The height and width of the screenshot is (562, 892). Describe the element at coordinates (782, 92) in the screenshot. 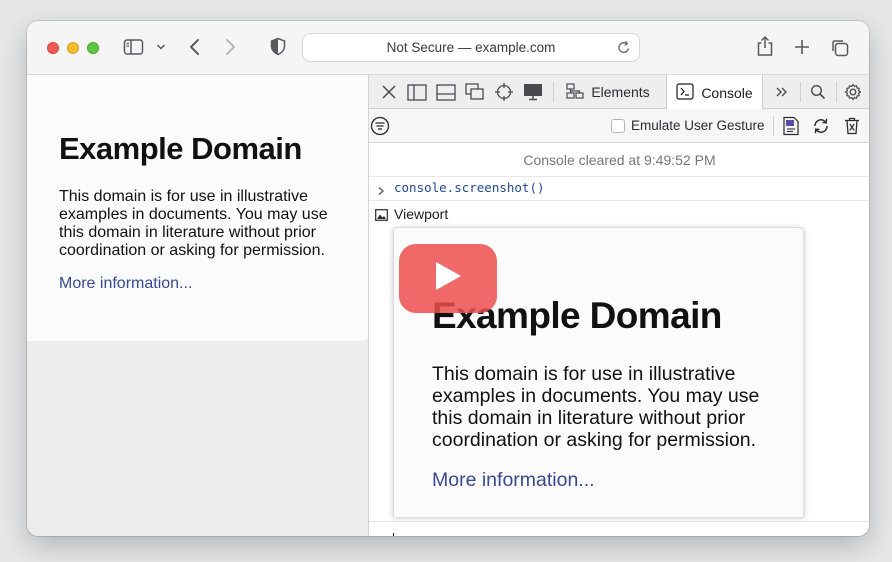

I see `more-tabs-icon` at that location.